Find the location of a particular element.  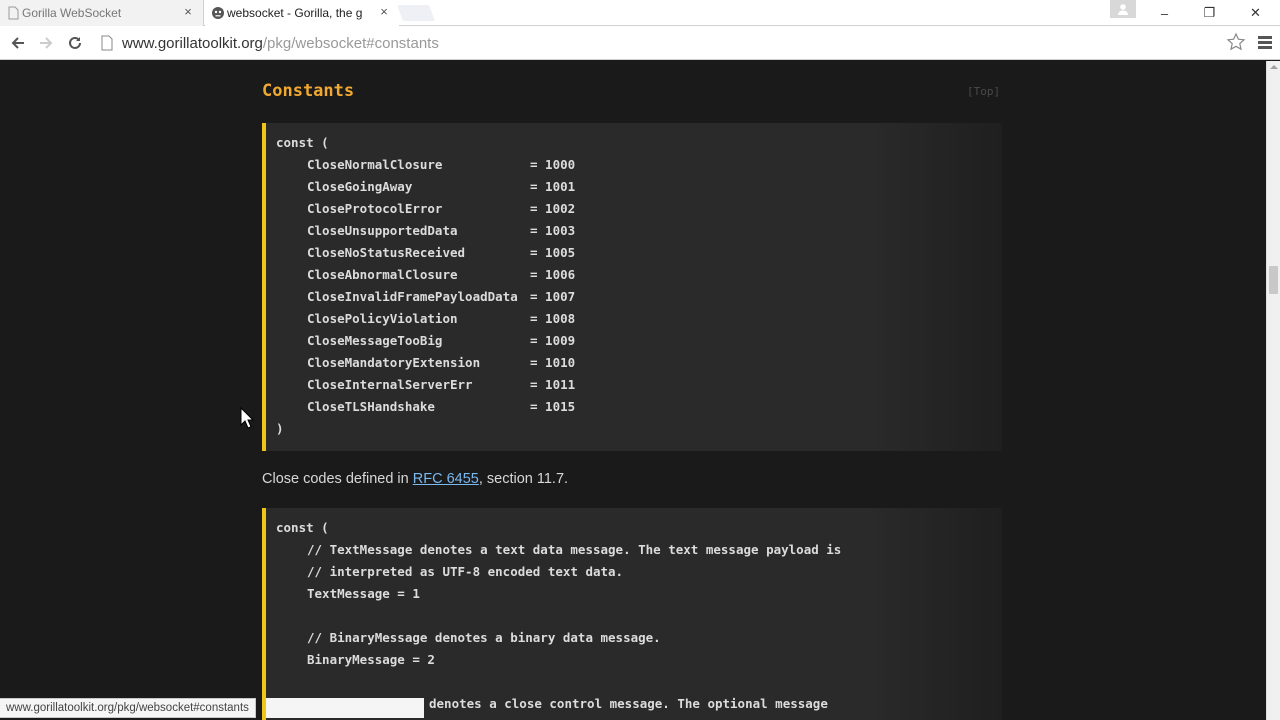

minimize-button: – is located at coordinates (1164, 13).